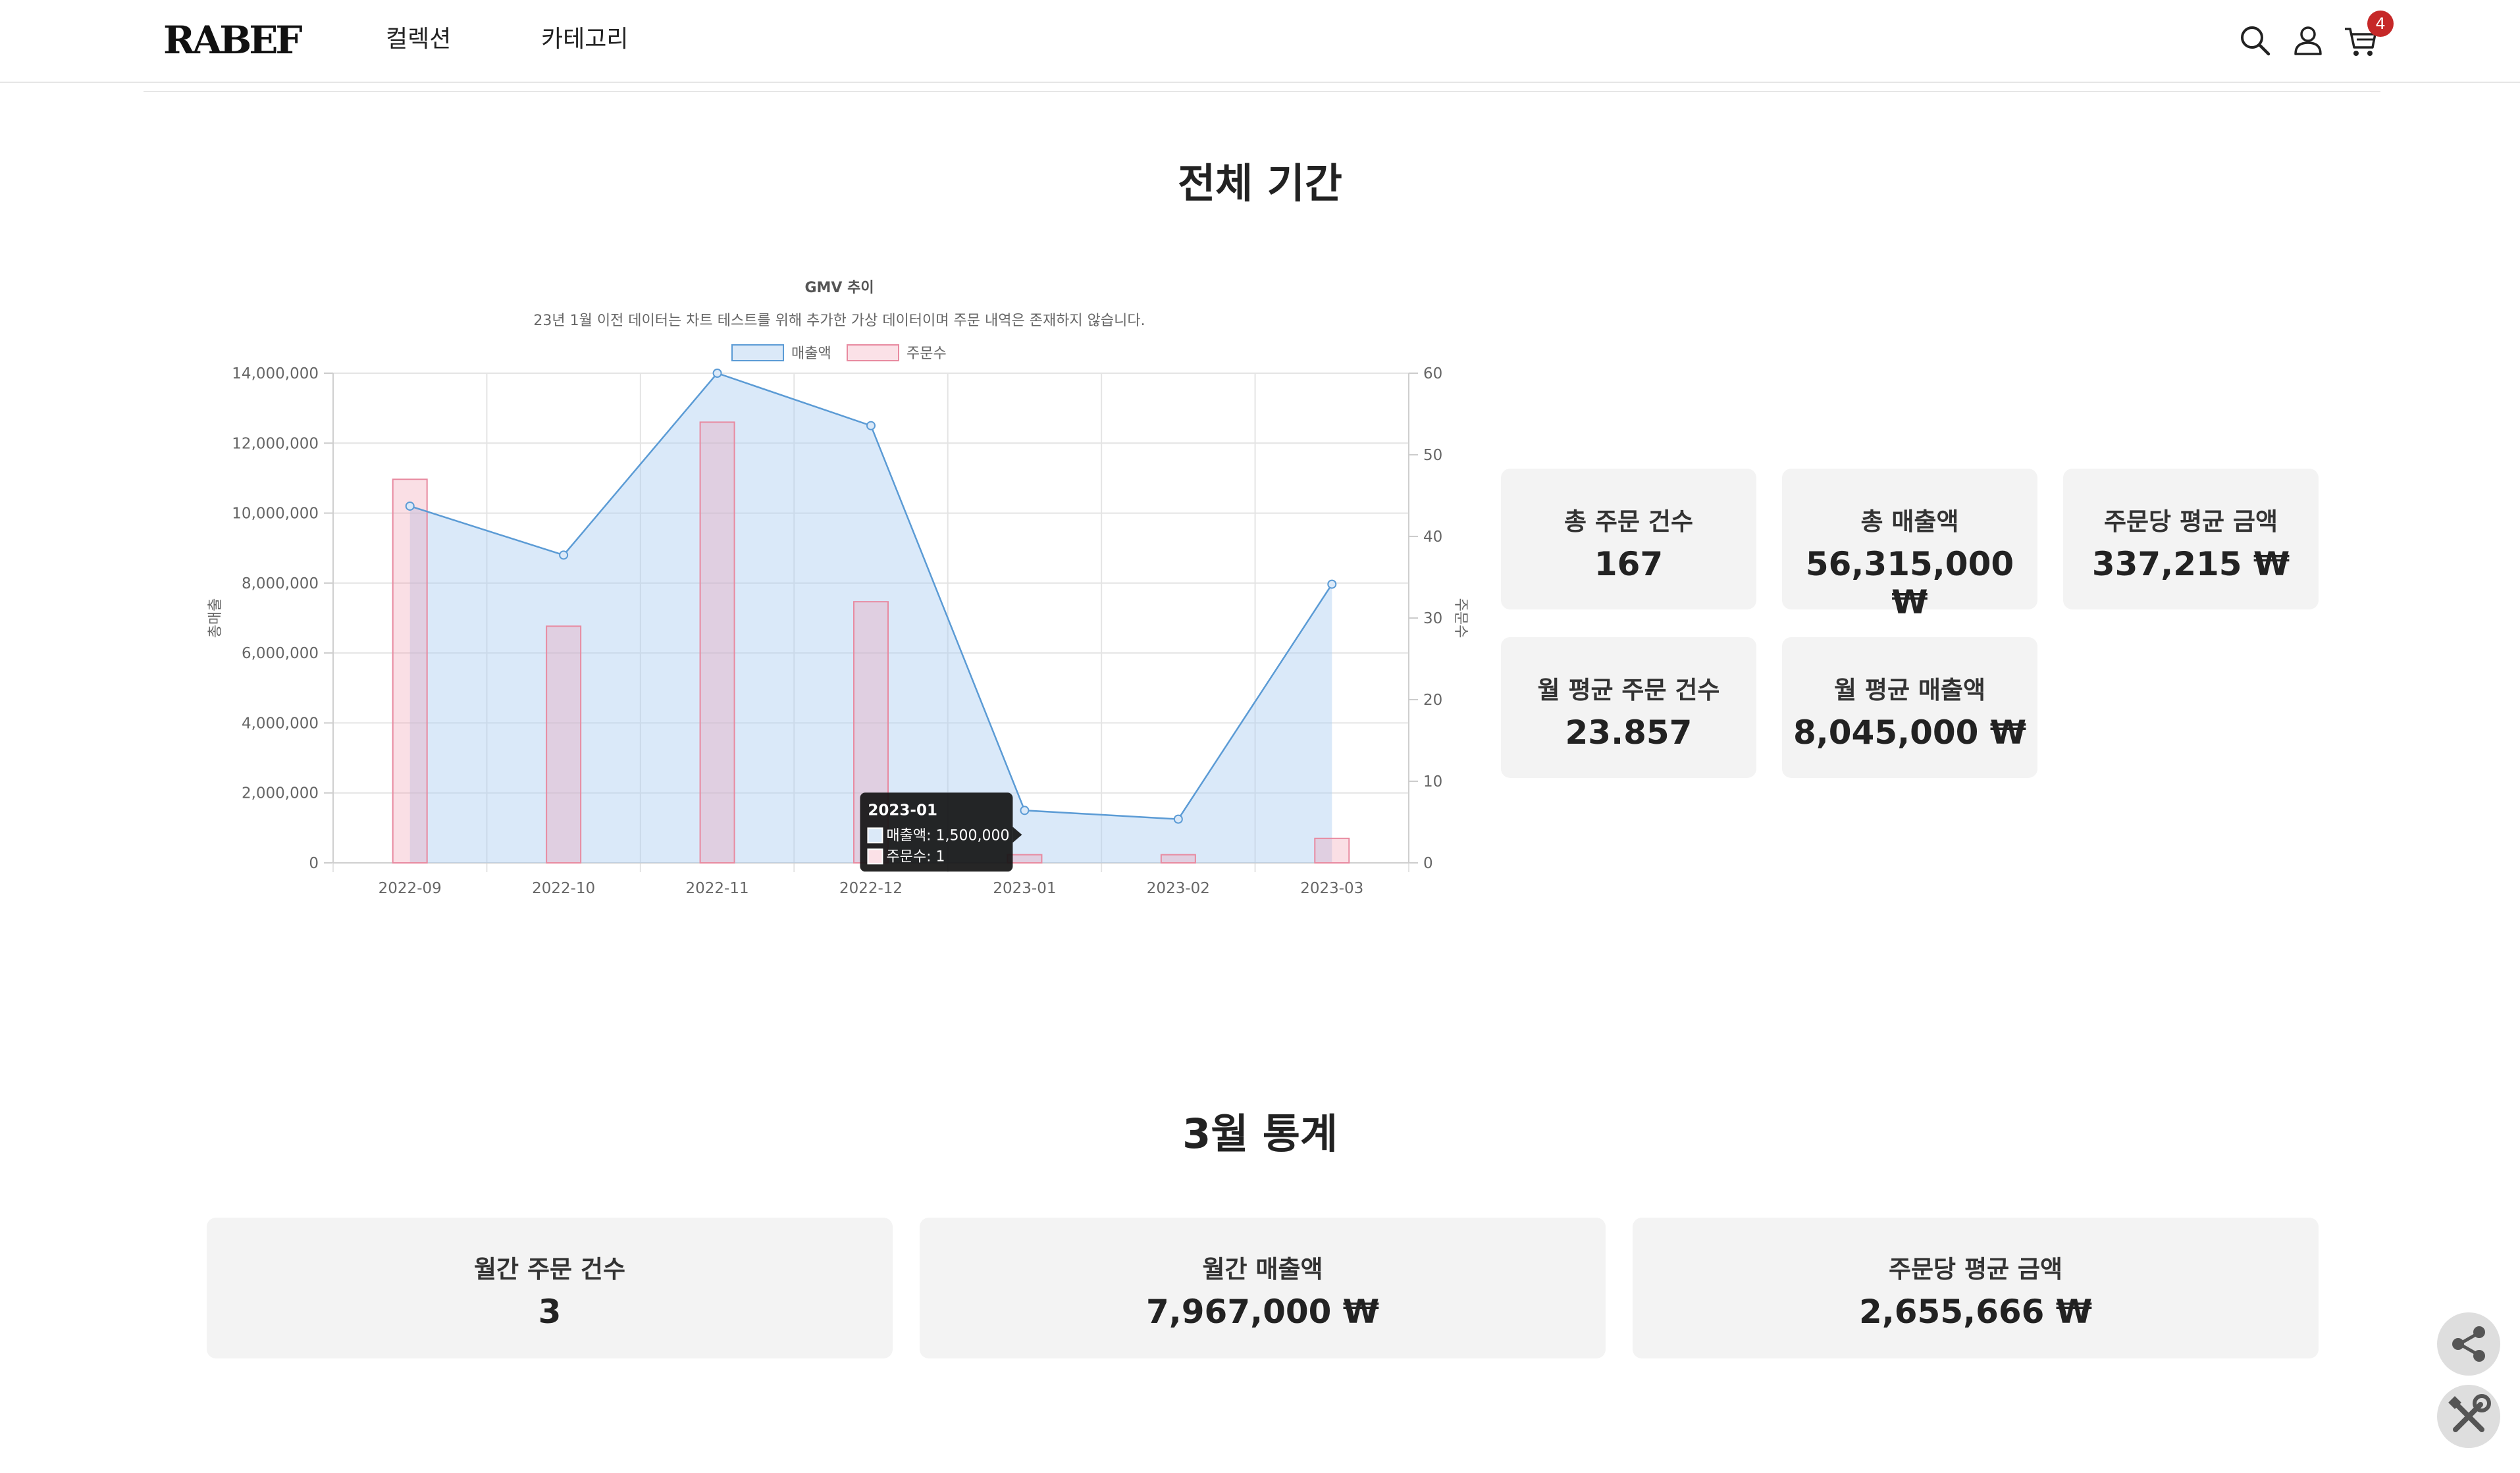  What do you see at coordinates (1432, 781) in the screenshot?
I see `y-right-tick-label: 10` at bounding box center [1432, 781].